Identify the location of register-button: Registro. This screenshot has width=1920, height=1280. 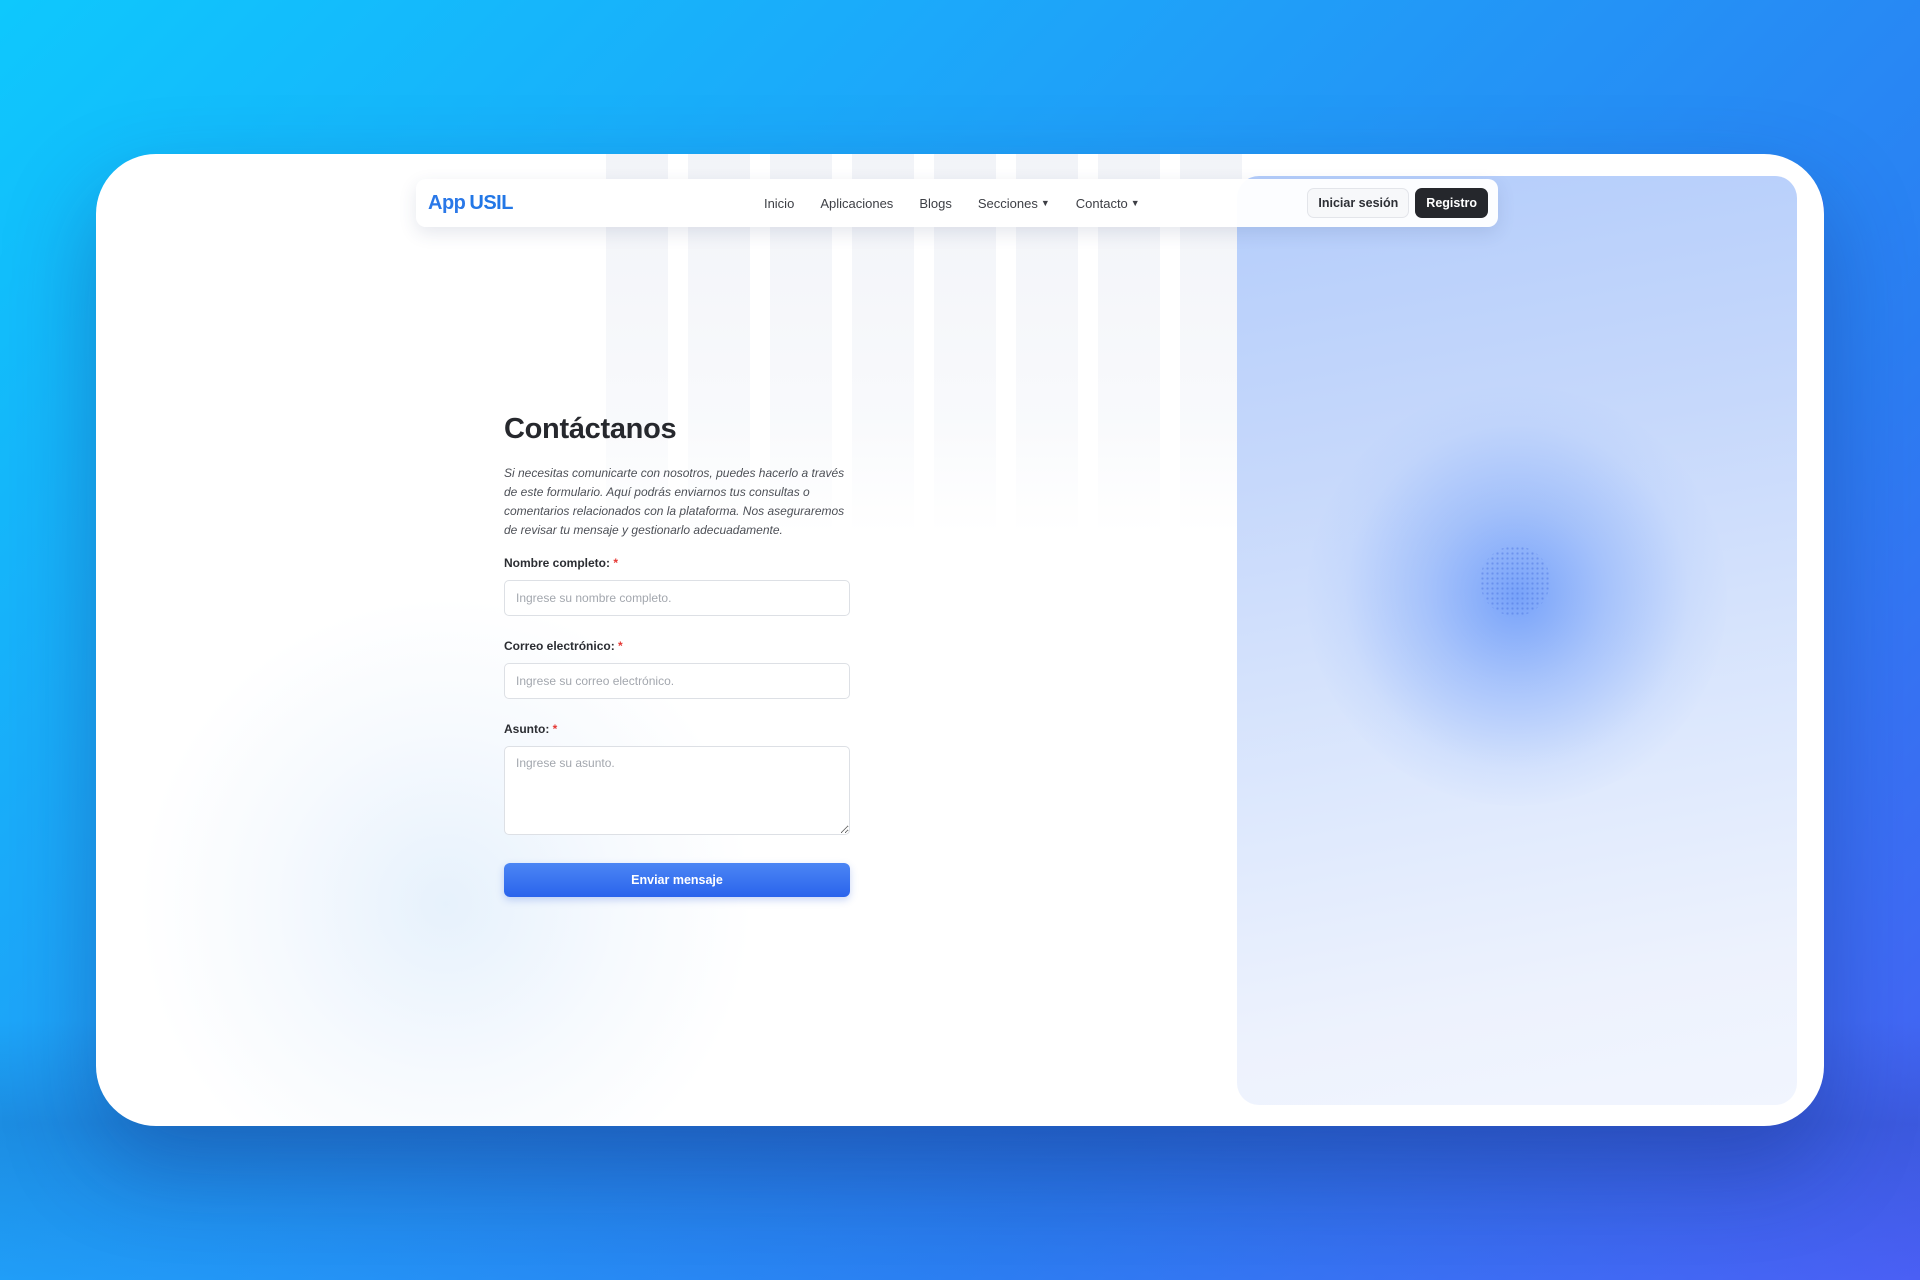
(1451, 203).